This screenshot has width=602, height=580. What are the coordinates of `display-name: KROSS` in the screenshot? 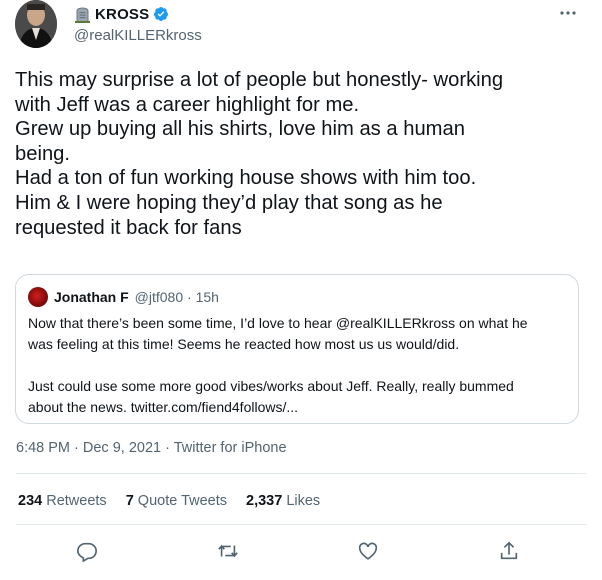 It's located at (122, 14).